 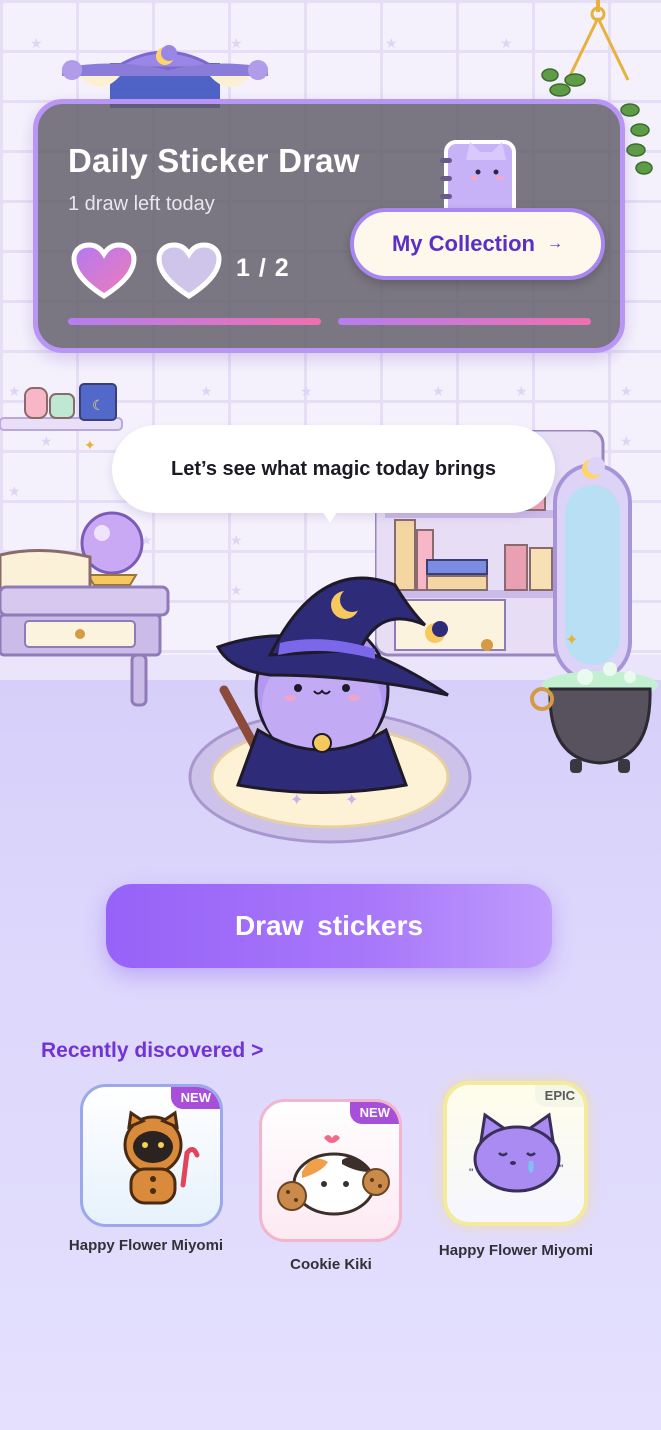 What do you see at coordinates (165, 76) in the screenshot?
I see `window-decoration` at bounding box center [165, 76].